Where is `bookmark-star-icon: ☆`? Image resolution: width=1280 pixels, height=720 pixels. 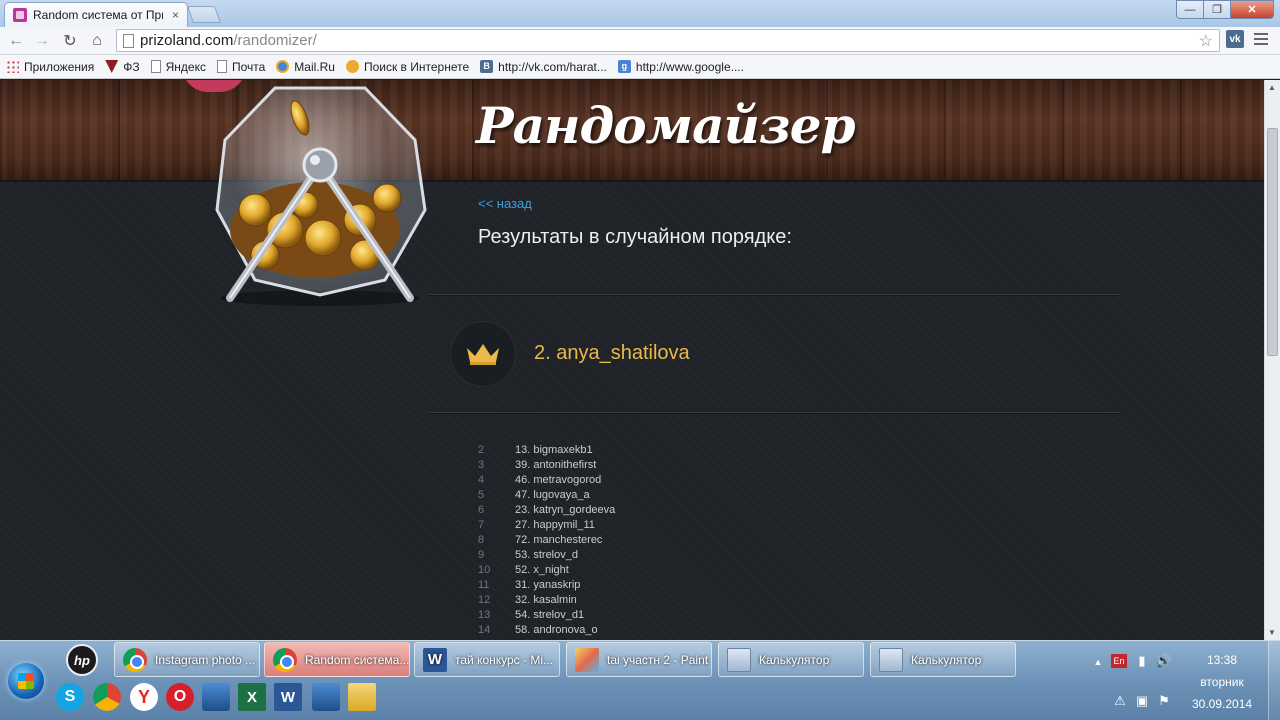 bookmark-star-icon: ☆ is located at coordinates (1206, 41).